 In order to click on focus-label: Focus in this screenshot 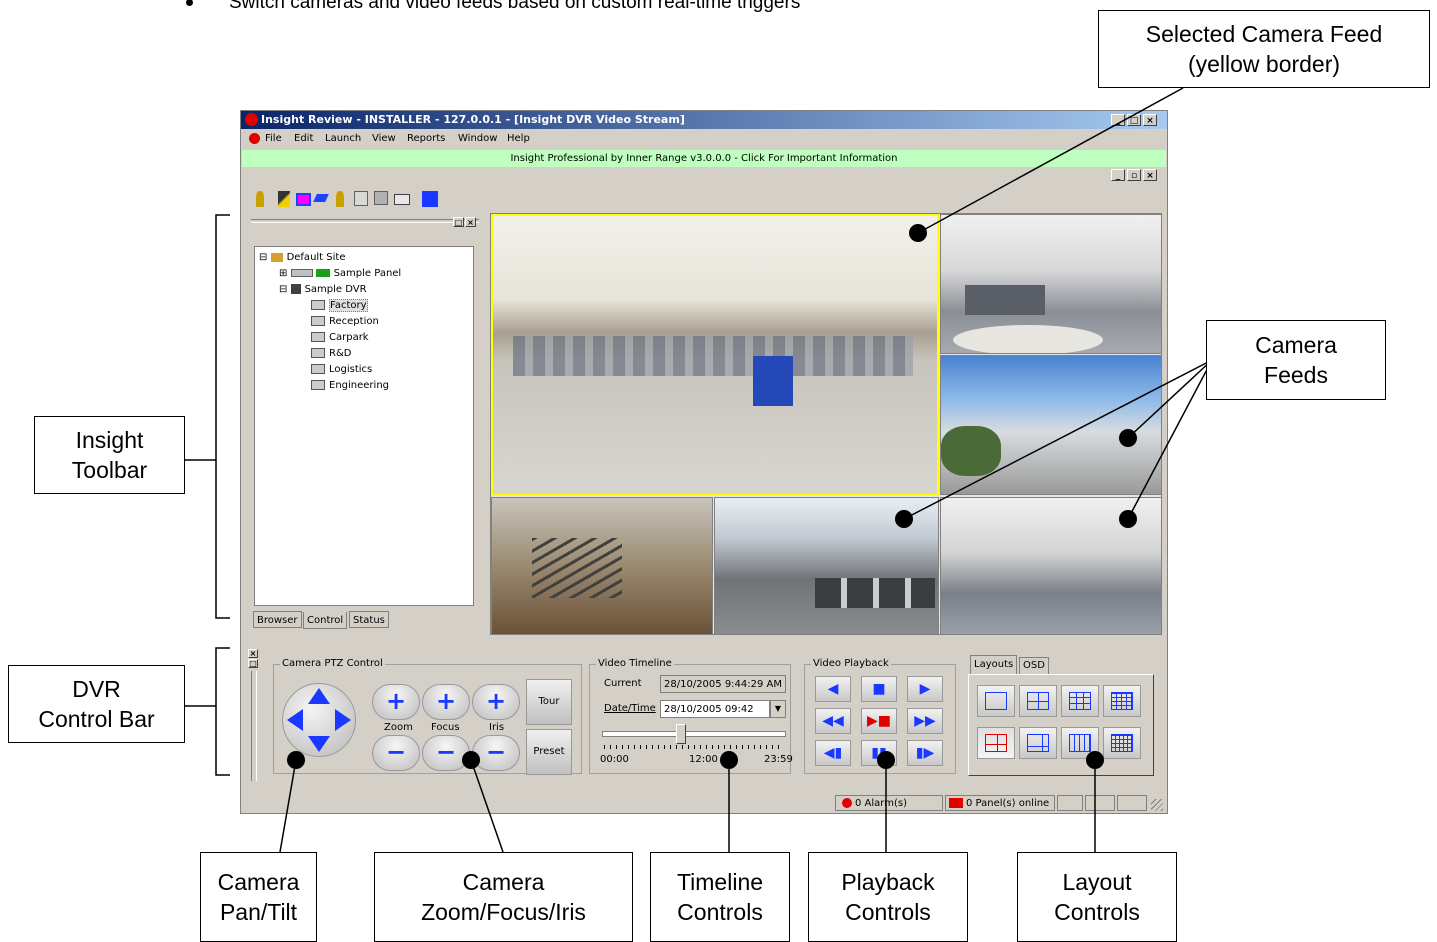, I will do `click(445, 727)`.